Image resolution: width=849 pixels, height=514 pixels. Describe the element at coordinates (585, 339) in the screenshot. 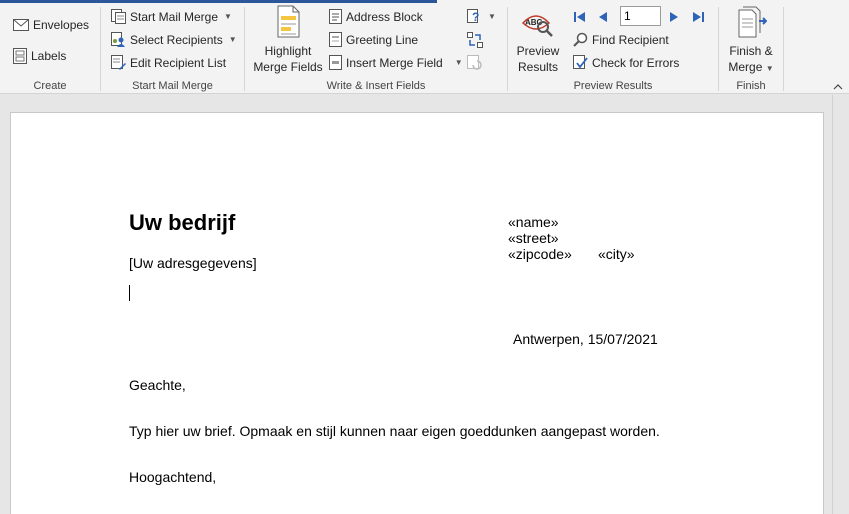

I see `date-line: Antwerpen, 15/07/2021` at that location.